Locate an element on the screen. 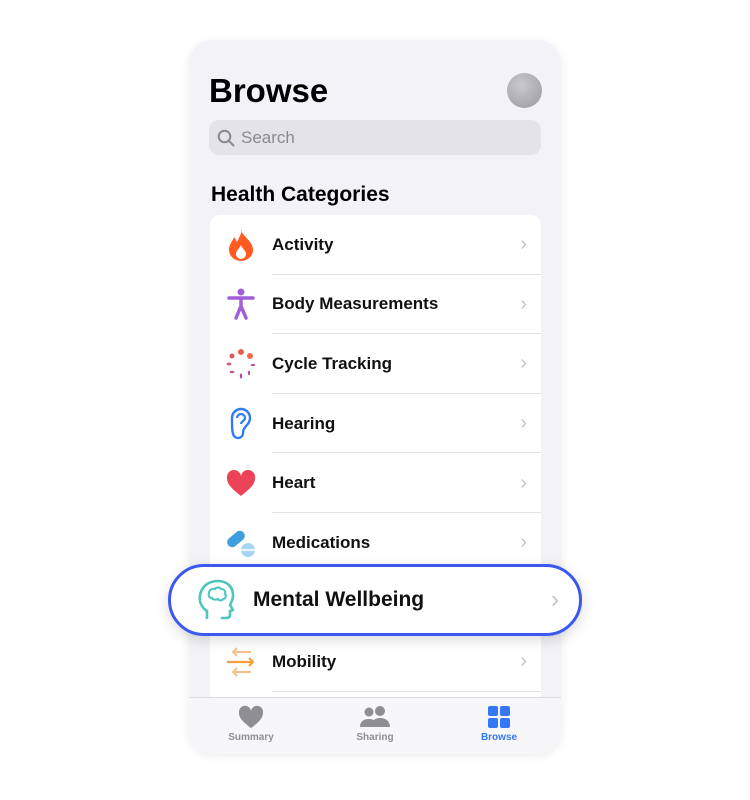 Image resolution: width=750 pixels, height=800 pixels. tab-summary: Summary is located at coordinates (251, 726).